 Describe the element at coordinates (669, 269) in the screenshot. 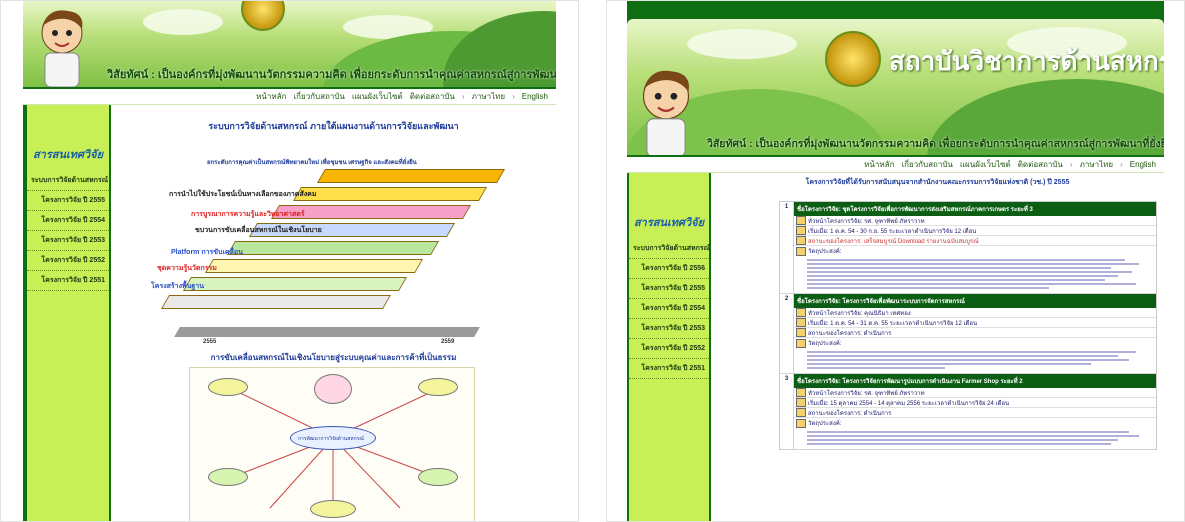

I see `sidebar-item-2556: โครงการวิจัย ปี 2556` at that location.